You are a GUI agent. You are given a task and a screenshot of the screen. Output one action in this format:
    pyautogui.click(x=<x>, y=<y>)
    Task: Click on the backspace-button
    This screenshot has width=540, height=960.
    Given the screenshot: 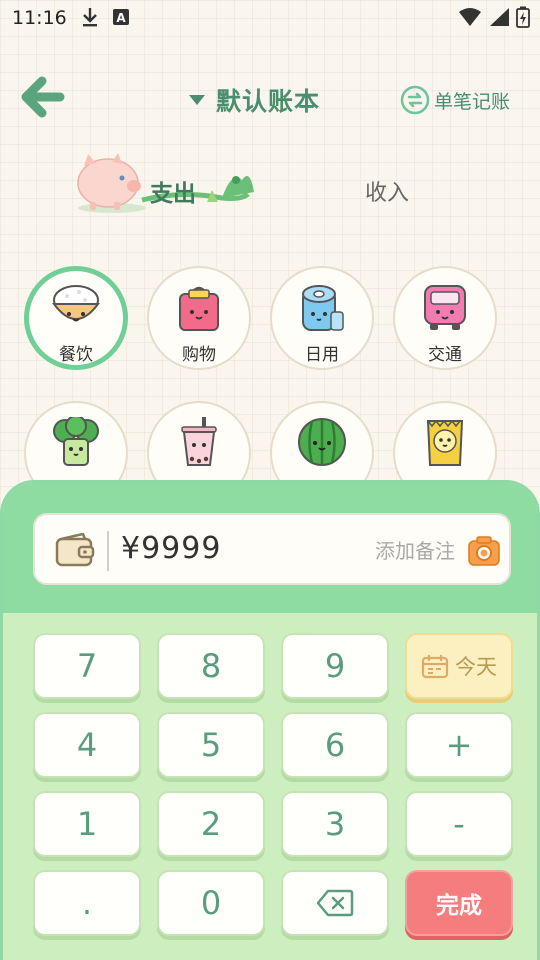 What is the action you would take?
    pyautogui.click(x=335, y=903)
    